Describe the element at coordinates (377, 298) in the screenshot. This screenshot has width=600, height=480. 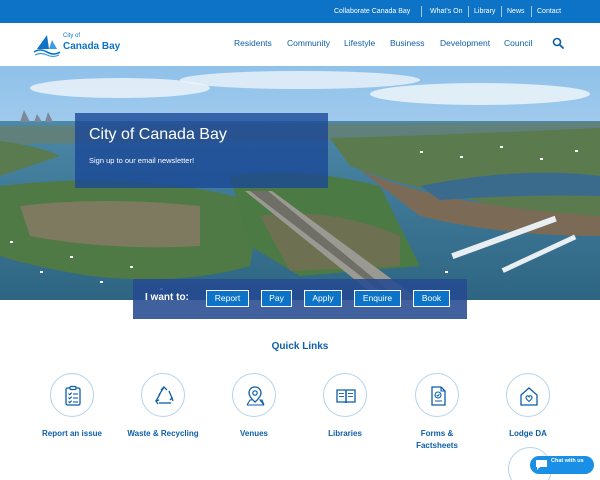
I see `enquire-button: Enquire` at that location.